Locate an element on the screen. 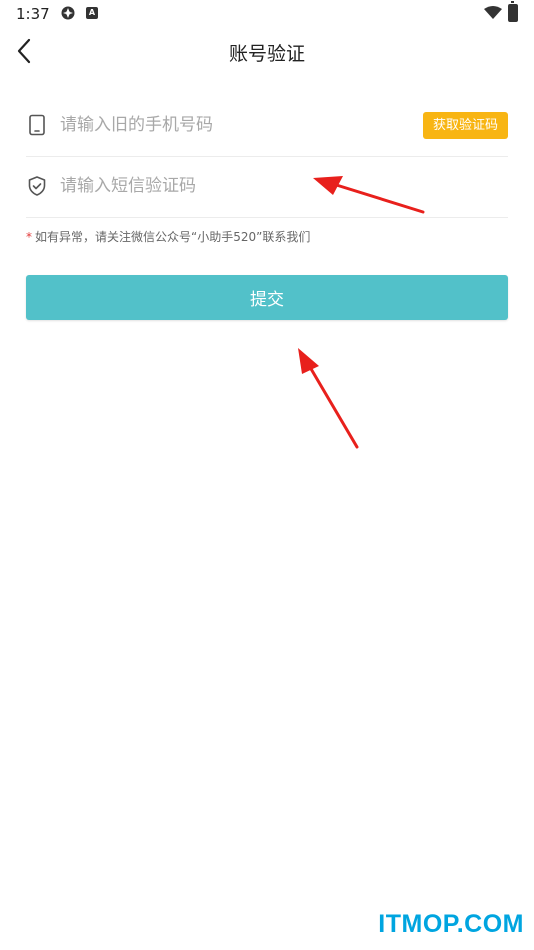 The height and width of the screenshot is (950, 534). code-field-row is located at coordinates (267, 187).